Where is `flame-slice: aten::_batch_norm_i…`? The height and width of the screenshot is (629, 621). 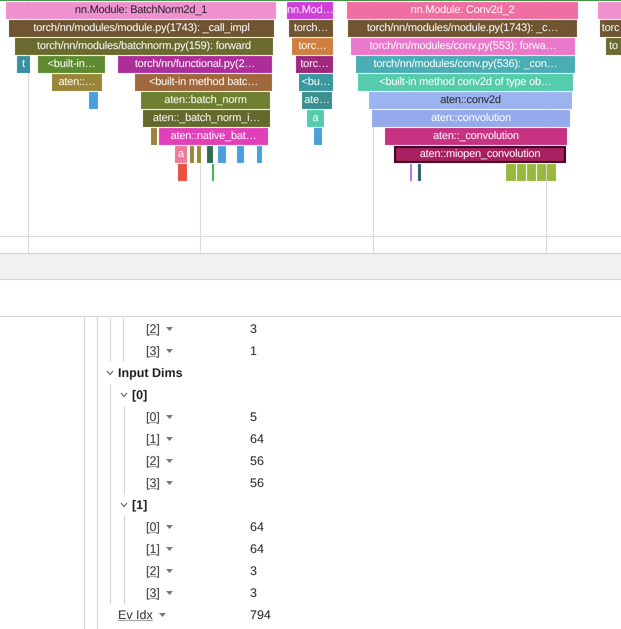
flame-slice: aten::_batch_norm_i… is located at coordinates (206, 118).